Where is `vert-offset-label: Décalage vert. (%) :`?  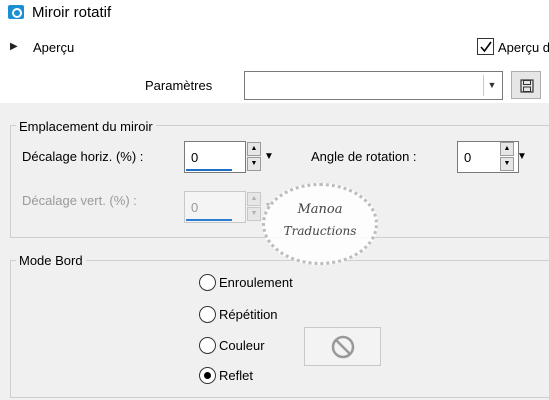 vert-offset-label: Décalage vert. (%) : is located at coordinates (79, 200).